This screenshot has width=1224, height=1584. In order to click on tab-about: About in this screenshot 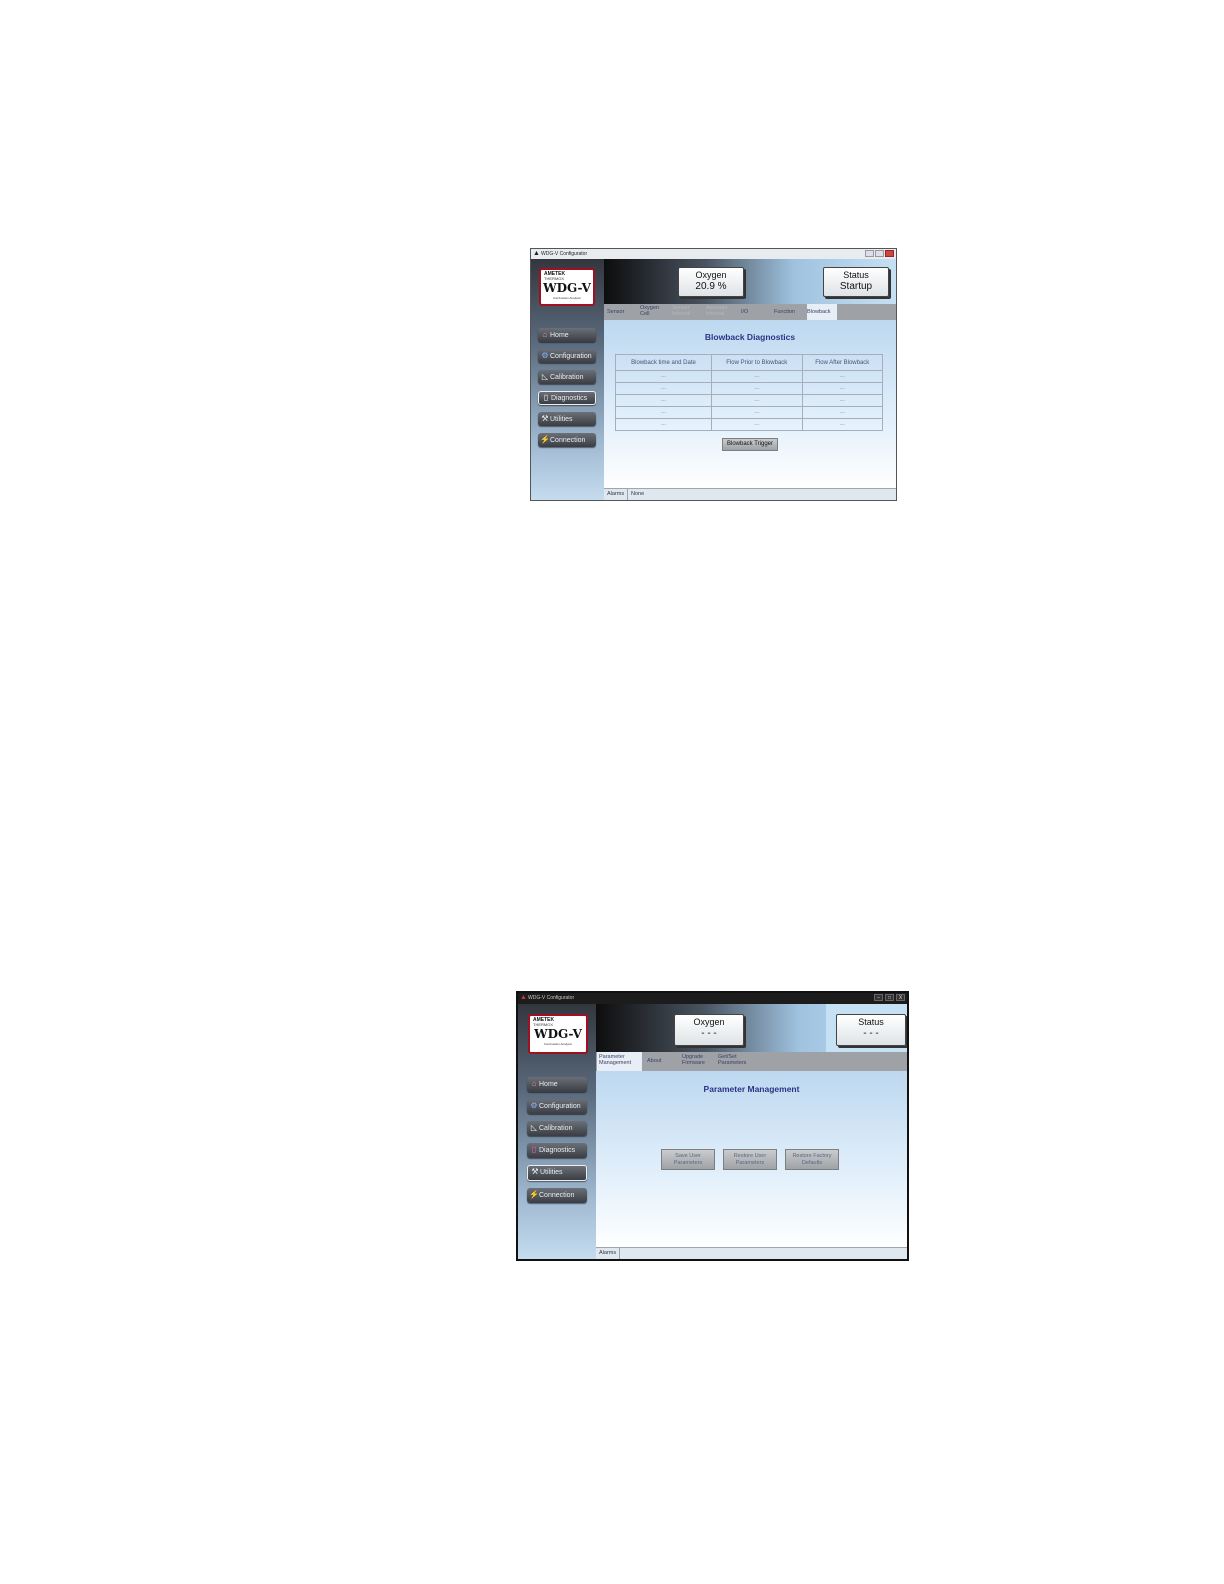, I will do `click(659, 1061)`.